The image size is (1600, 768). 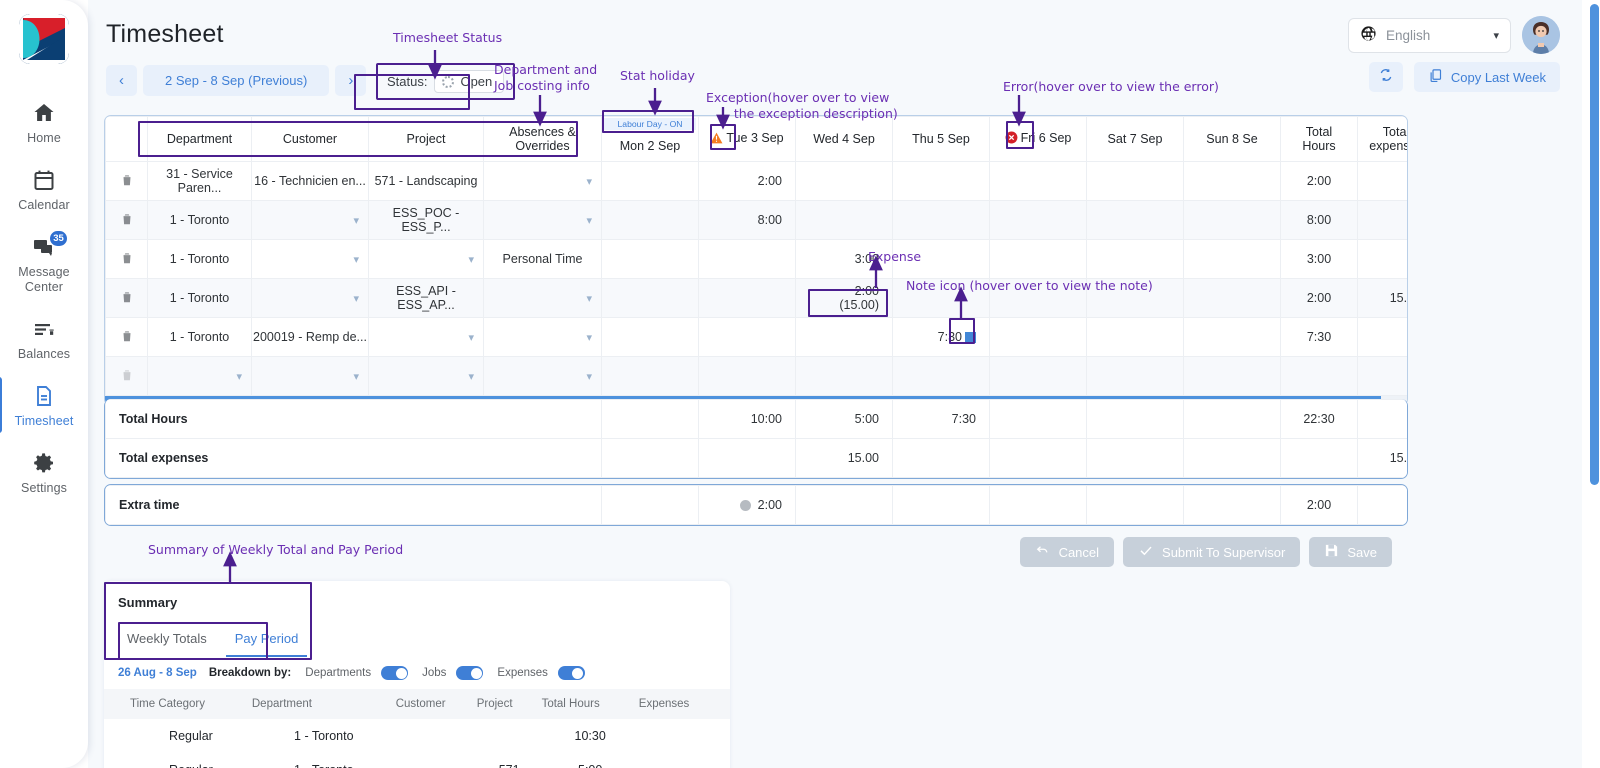 What do you see at coordinates (44, 190) in the screenshot?
I see `sidebar-item-calendar: Calendar` at bounding box center [44, 190].